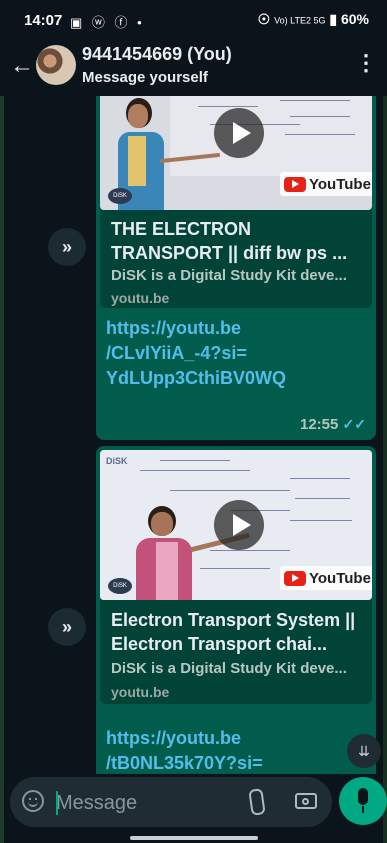  Describe the element at coordinates (271, 136) in the screenshot. I see `whiteboard-image` at that location.